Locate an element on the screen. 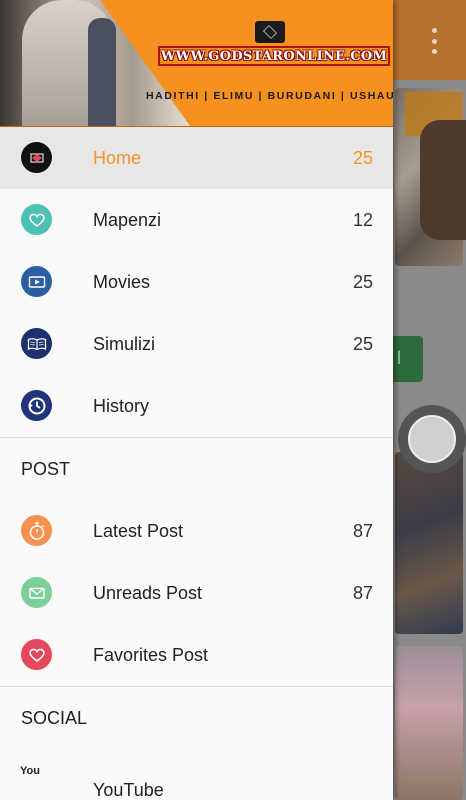 Image resolution: width=466 pixels, height=800 pixels. section-title-post: POST is located at coordinates (46, 469).